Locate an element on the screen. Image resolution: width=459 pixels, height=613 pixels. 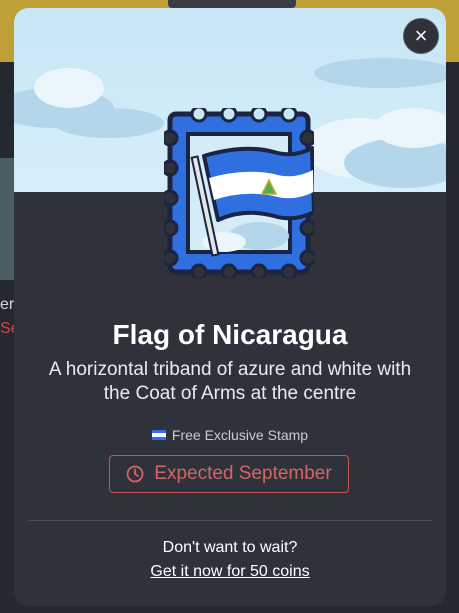
divider is located at coordinates (230, 520).